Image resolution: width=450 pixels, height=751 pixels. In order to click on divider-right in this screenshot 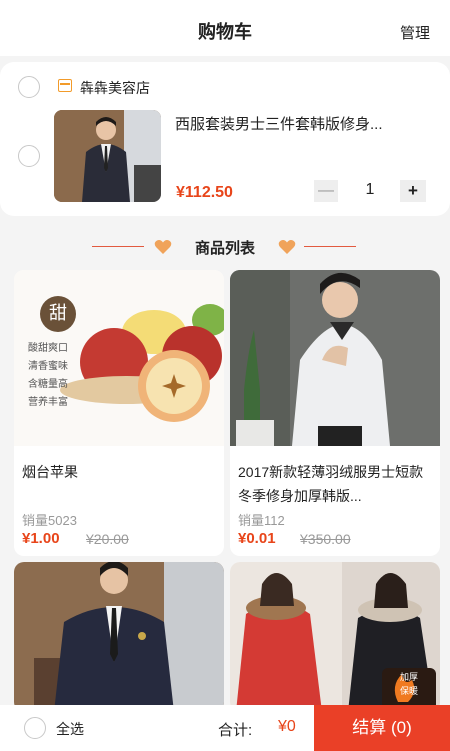, I will do `click(330, 246)`.